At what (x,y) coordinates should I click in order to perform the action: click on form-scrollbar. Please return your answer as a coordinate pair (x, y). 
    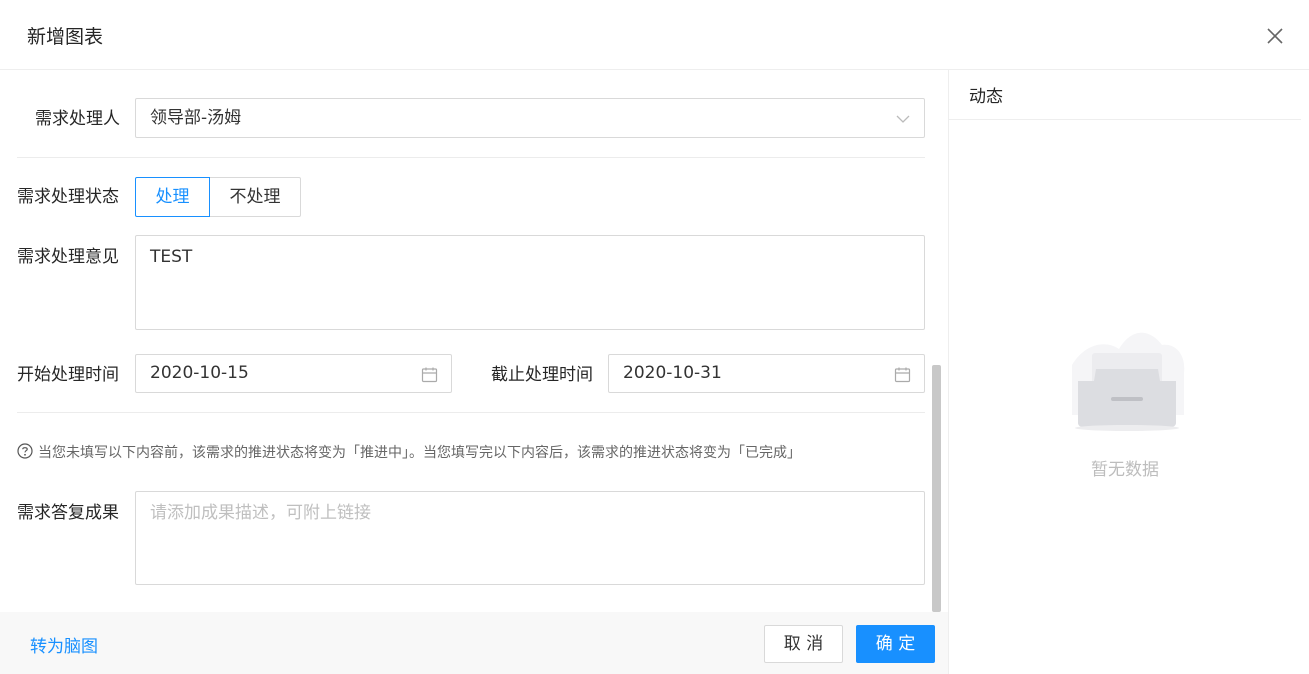
    Looking at the image, I should click on (936, 488).